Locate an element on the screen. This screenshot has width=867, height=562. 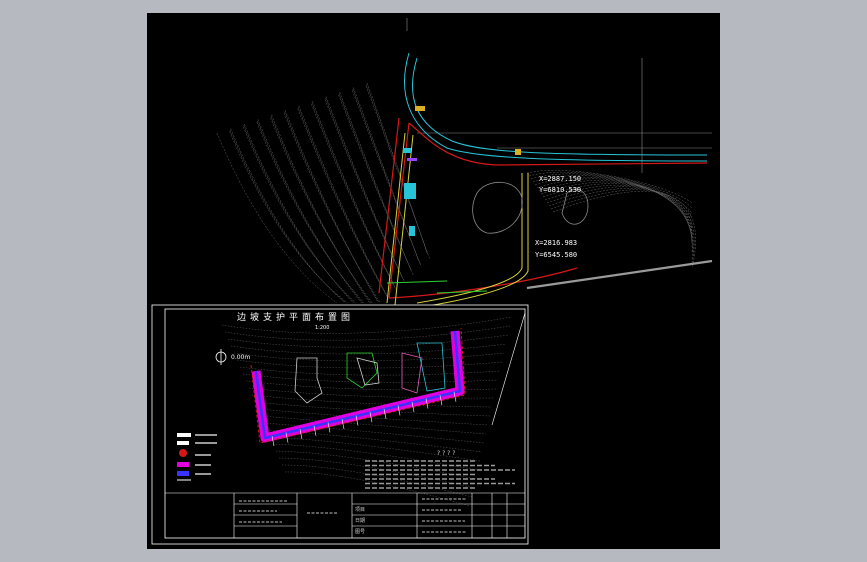
inset-scale: 1:200 is located at coordinates (322, 328).